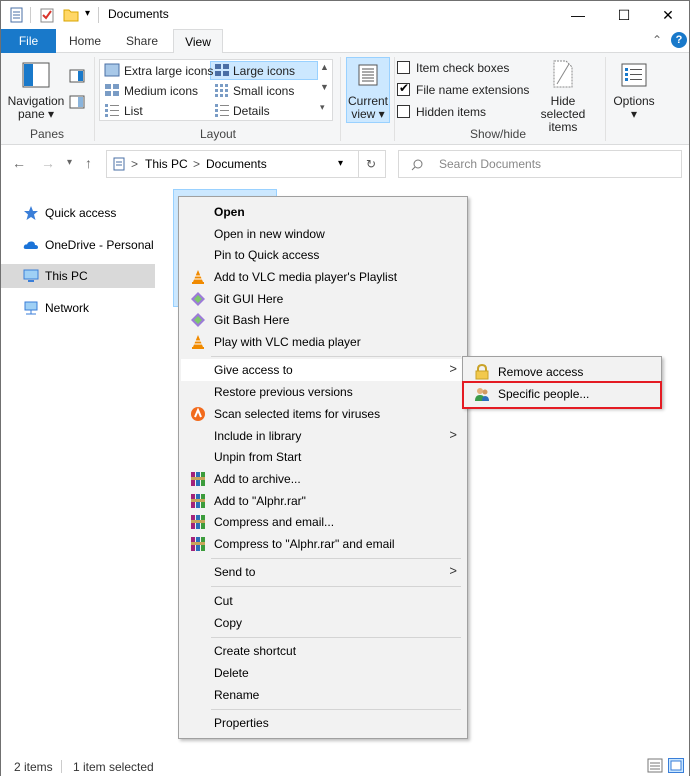 This screenshot has width=690, height=776. Describe the element at coordinates (85, 41) in the screenshot. I see `tab-home: Home` at that location.